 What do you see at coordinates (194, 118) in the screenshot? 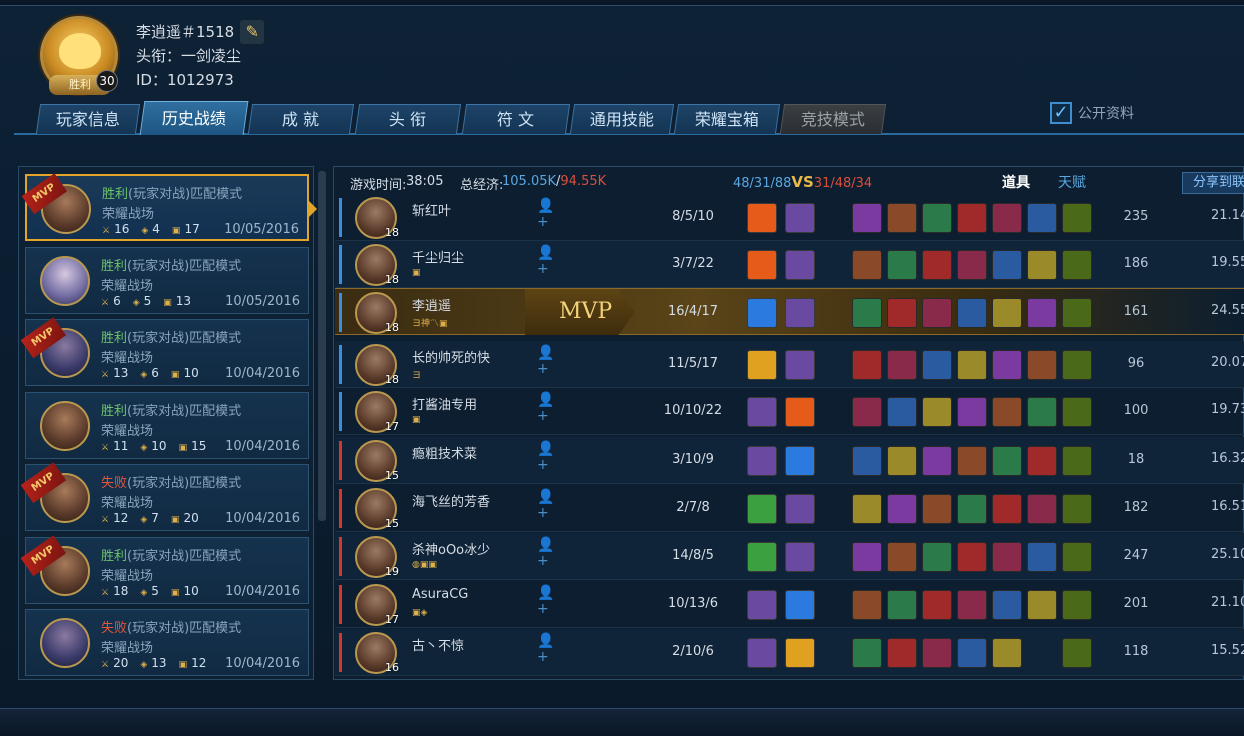
I see `tab-match-history: 历史战绩` at bounding box center [194, 118].